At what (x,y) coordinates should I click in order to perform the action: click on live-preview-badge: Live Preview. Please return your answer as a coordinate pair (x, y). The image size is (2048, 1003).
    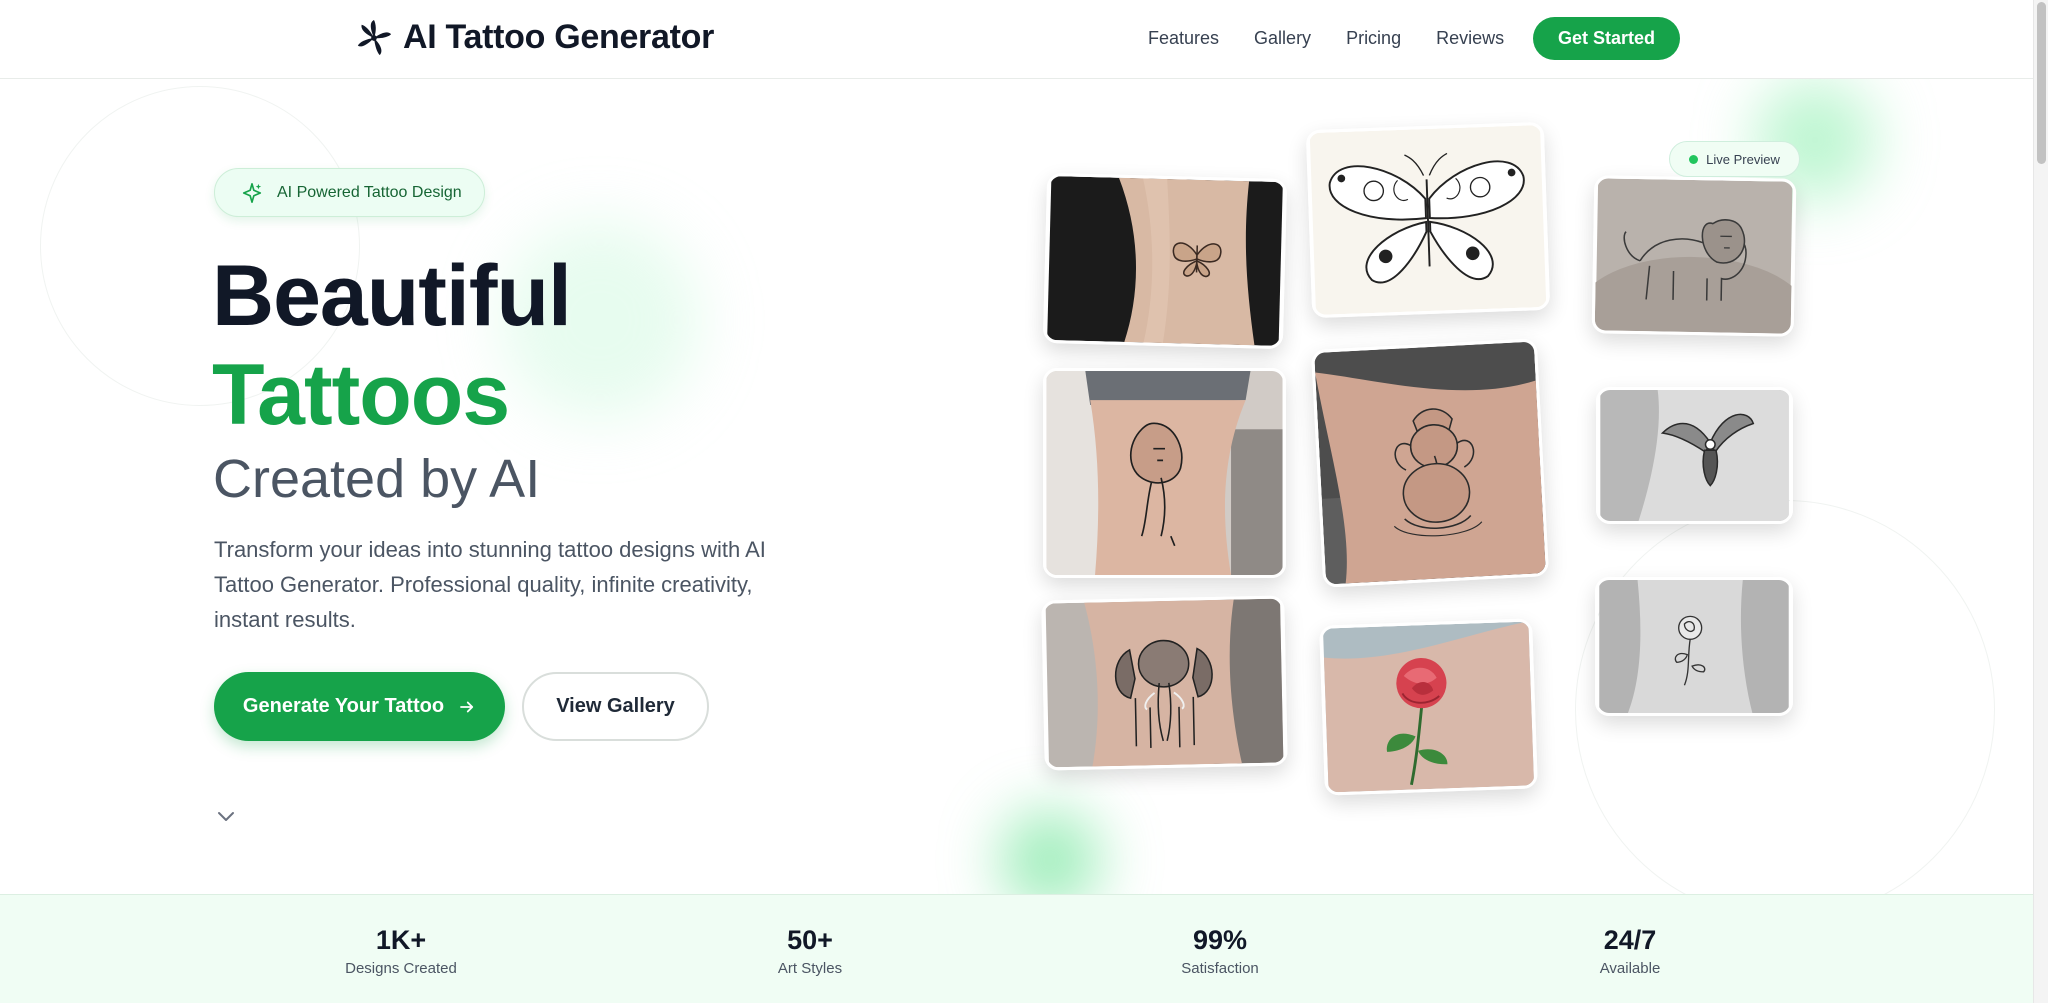
    Looking at the image, I should click on (1734, 159).